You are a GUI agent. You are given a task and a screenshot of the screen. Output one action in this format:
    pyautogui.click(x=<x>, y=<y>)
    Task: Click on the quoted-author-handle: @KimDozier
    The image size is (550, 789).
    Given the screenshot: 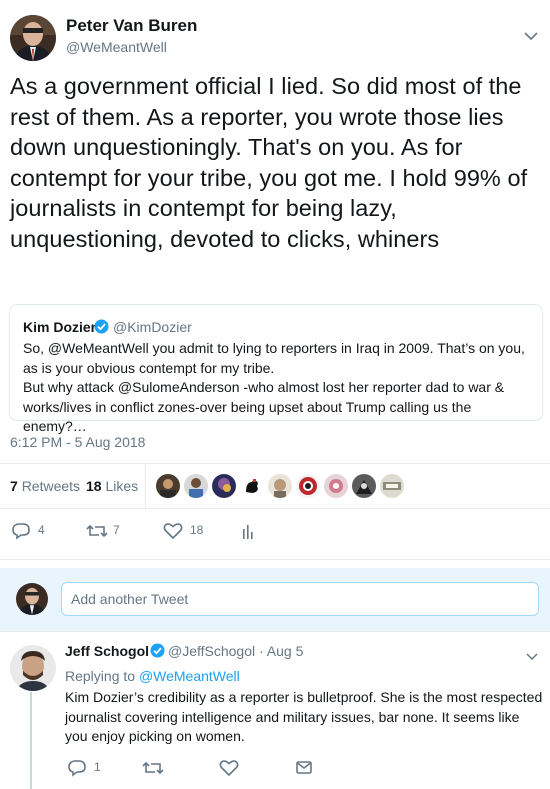 What is the action you would take?
    pyautogui.click(x=152, y=327)
    